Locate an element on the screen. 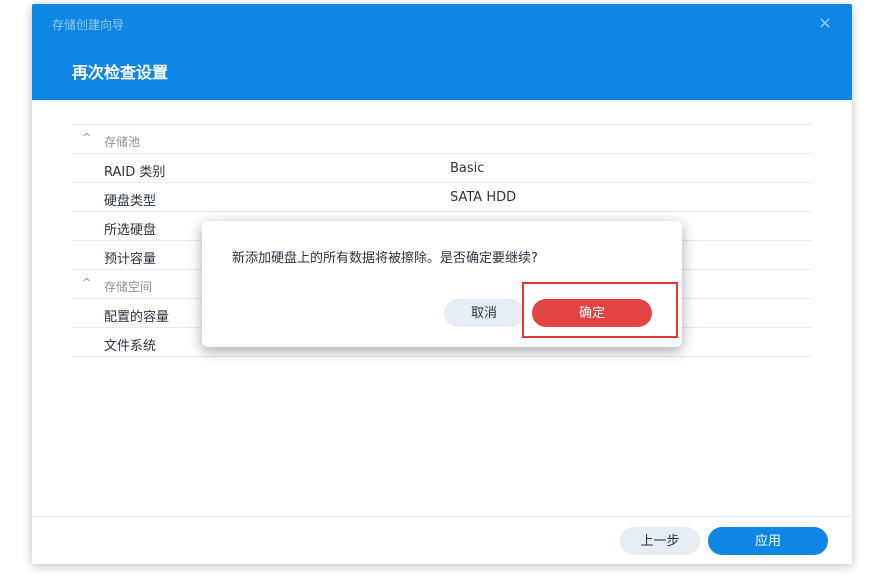 Image resolution: width=870 pixels, height=577 pixels. row-value: Basic is located at coordinates (467, 168).